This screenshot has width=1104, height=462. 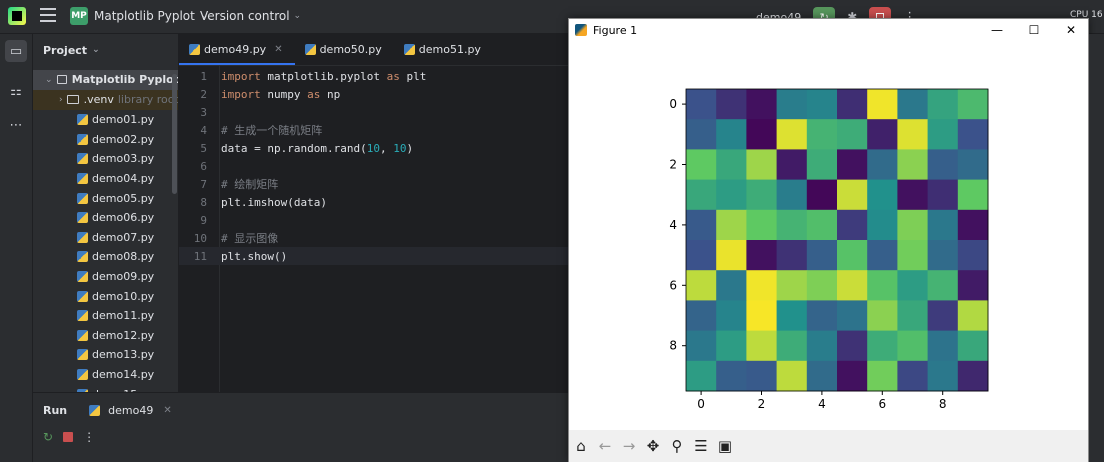 I want to click on code-token: matplotlib.pyplot, so click(x=323, y=76).